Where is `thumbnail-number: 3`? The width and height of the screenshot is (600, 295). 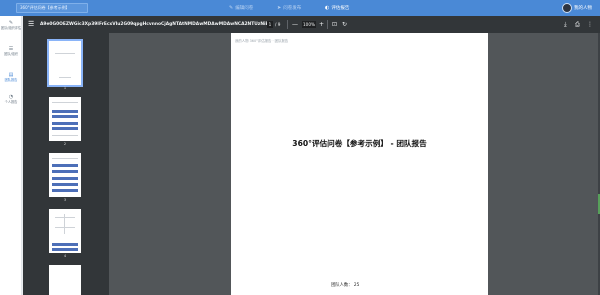
thumbnail-number: 3 is located at coordinates (65, 200).